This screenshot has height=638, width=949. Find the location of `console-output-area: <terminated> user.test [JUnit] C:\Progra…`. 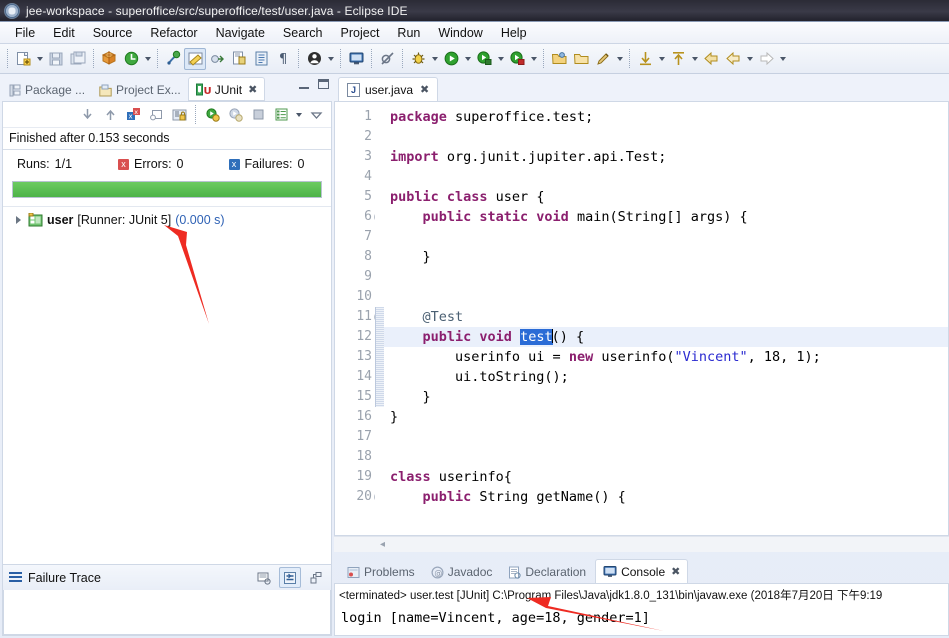

console-output-area: <terminated> user.test [JUnit] C:\Progra… is located at coordinates (641, 609).